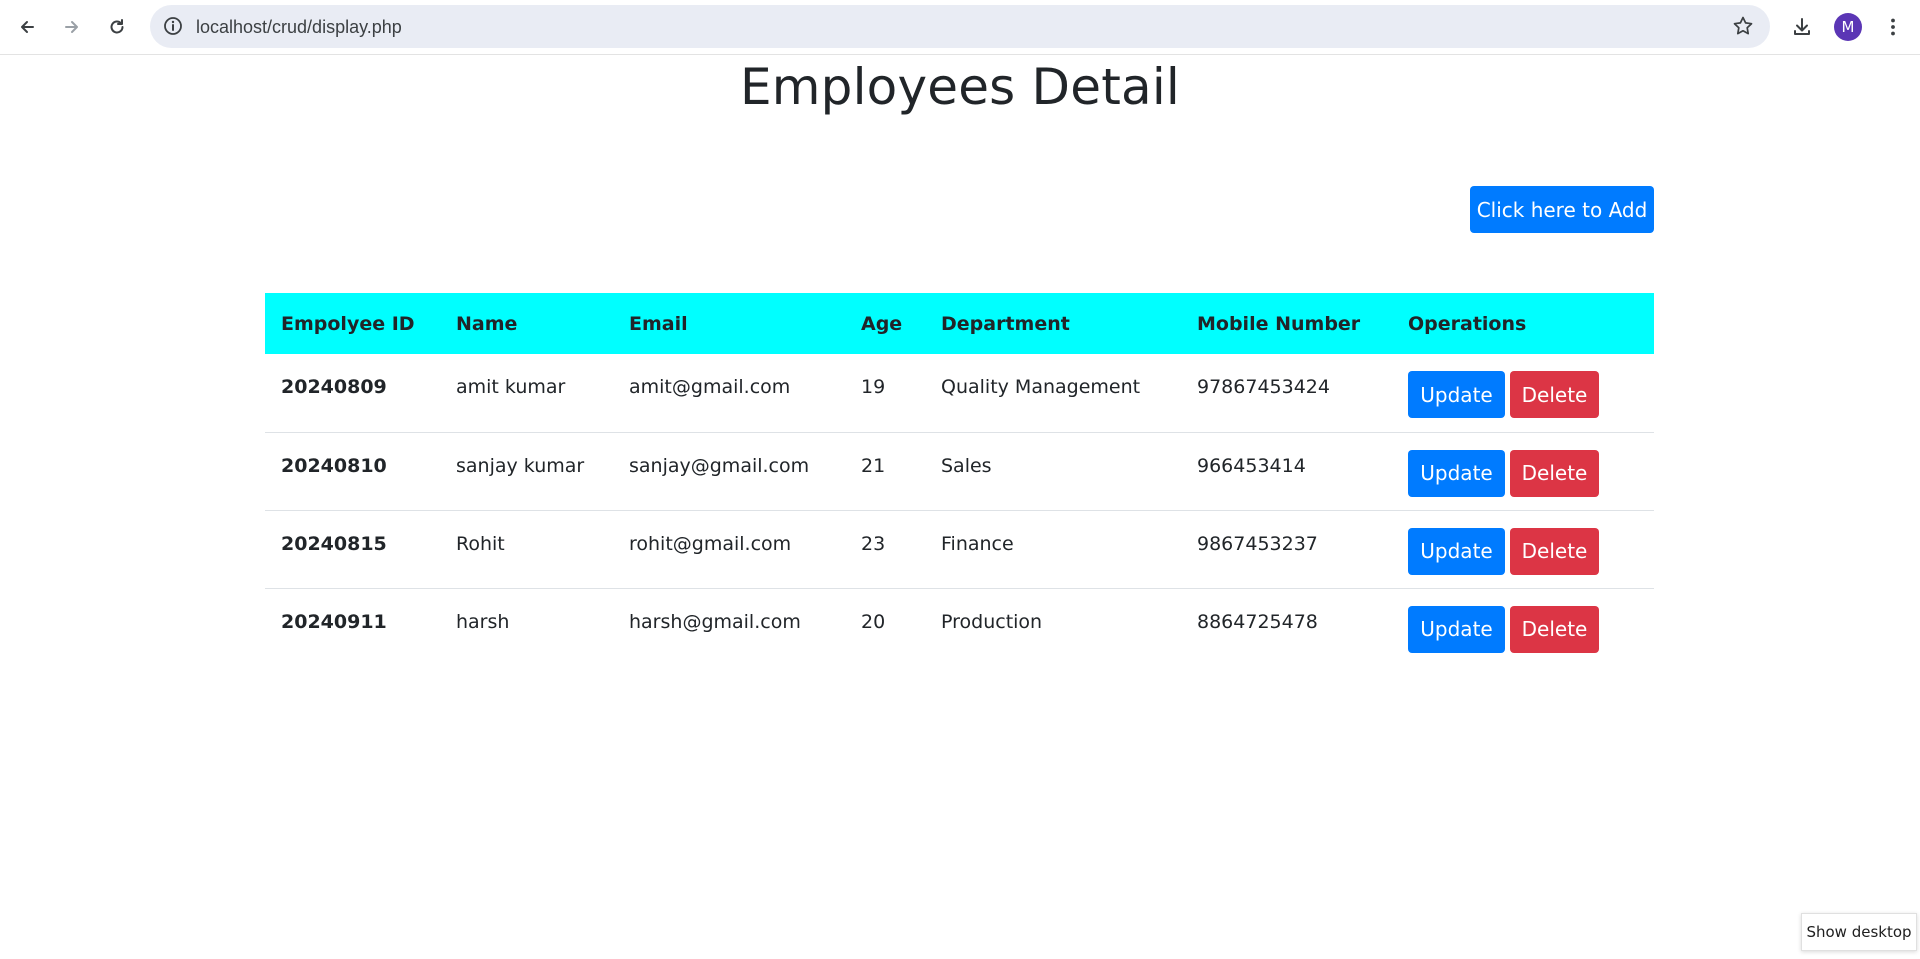 This screenshot has height=959, width=1920. Describe the element at coordinates (882, 323) in the screenshot. I see `header-age: Age` at that location.